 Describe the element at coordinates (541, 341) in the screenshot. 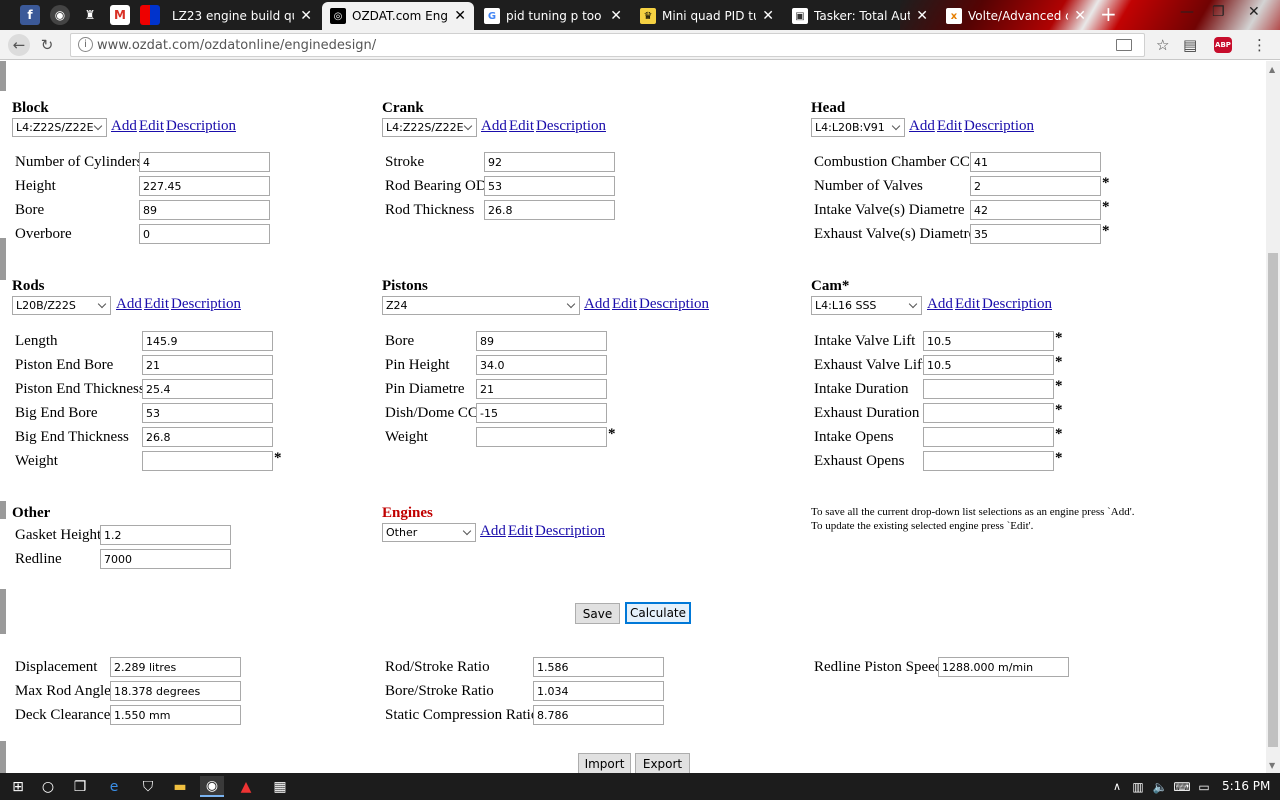

I see `piston-bore-input: 89` at that location.